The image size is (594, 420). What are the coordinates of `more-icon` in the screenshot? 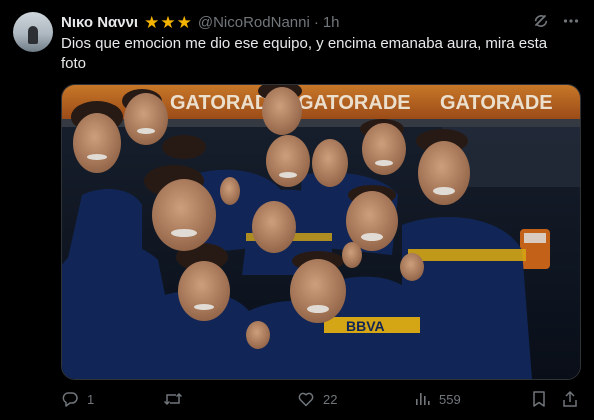 It's located at (571, 21).